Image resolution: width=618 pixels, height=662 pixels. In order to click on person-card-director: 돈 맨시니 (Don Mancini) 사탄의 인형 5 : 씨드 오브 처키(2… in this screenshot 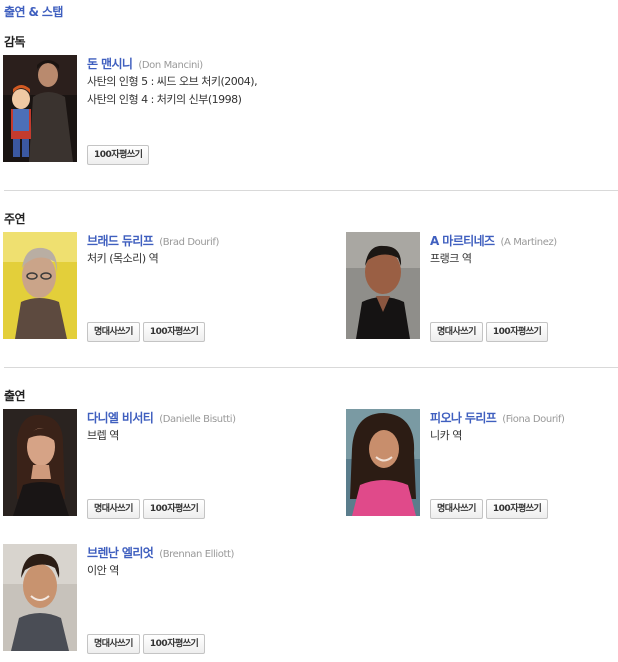, I will do `click(143, 110)`.